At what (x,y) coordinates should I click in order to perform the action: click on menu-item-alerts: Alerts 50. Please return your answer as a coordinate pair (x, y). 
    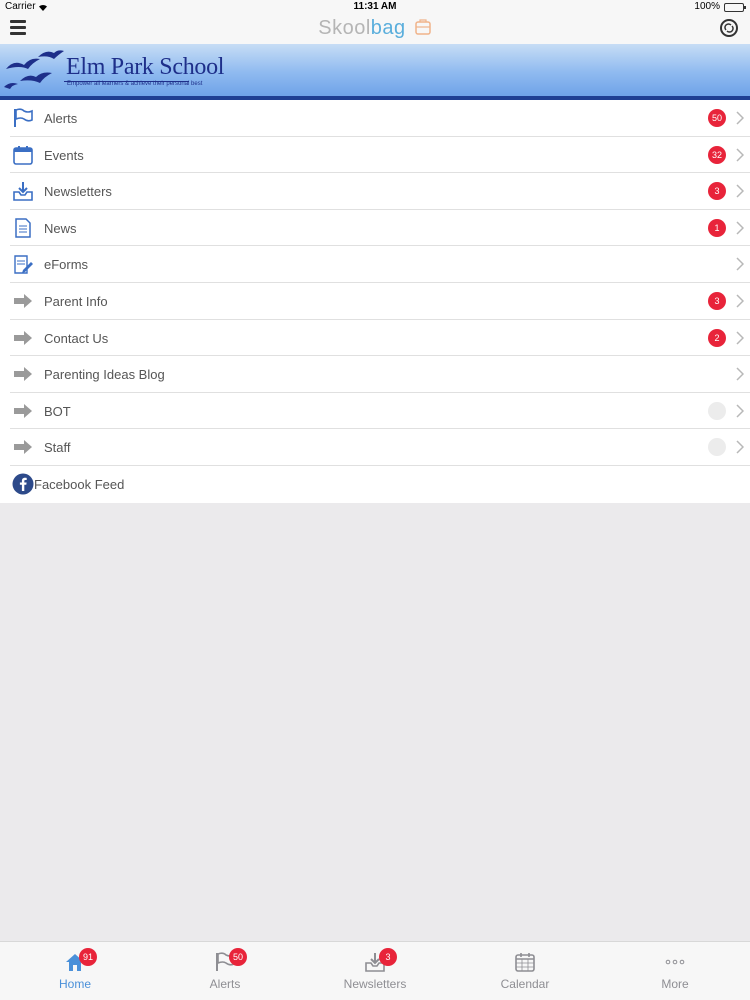
    Looking at the image, I should click on (380, 118).